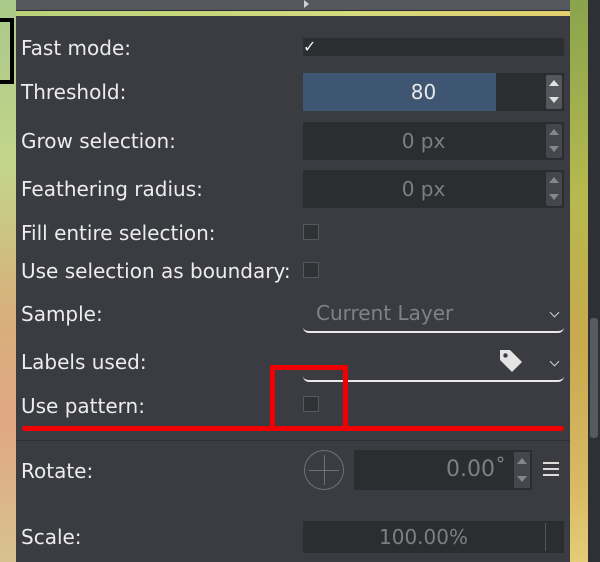 The width and height of the screenshot is (600, 562). I want to click on rotate-spinbox: 0.00˚, so click(443, 470).